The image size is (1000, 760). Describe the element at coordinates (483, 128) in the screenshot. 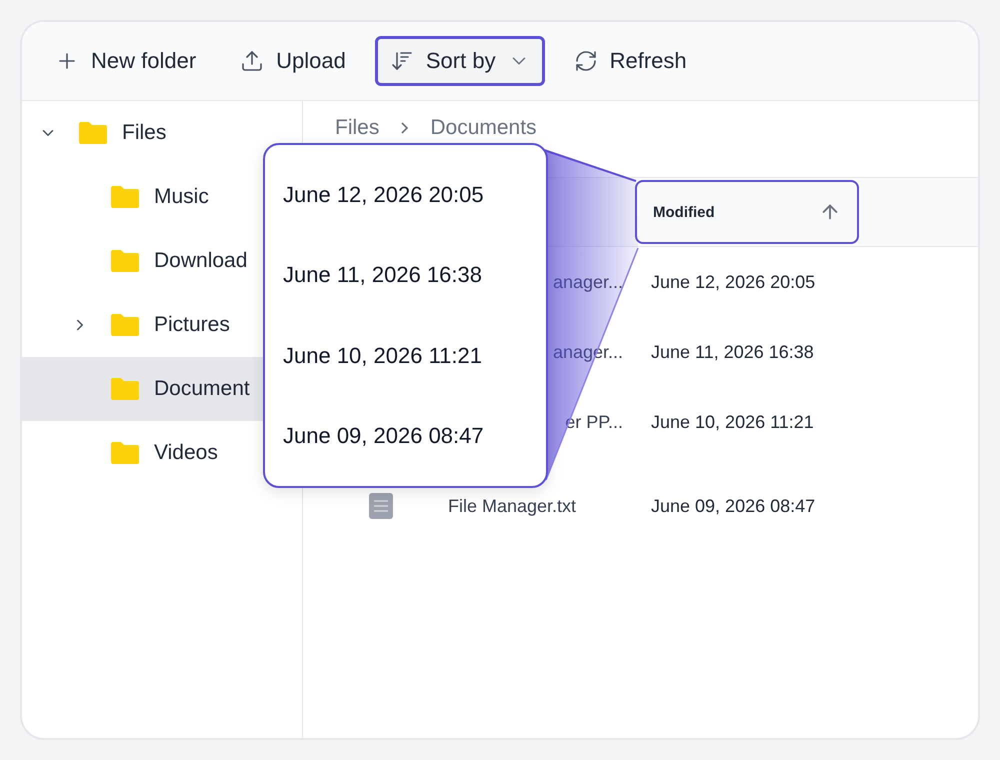

I see `breadcrumb-link: Documents` at that location.